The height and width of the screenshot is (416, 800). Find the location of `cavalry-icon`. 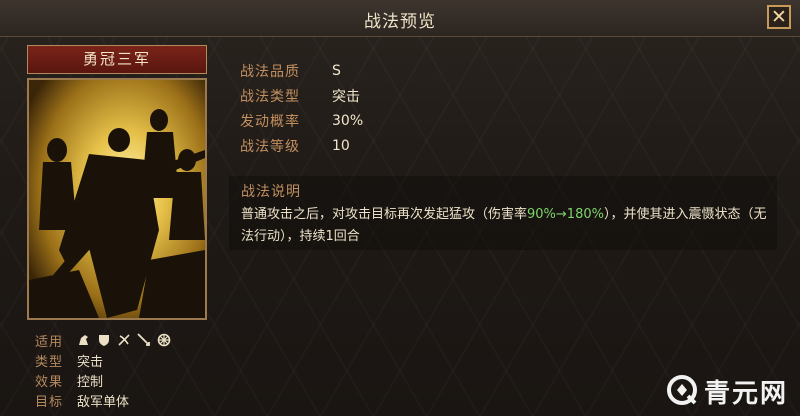

cavalry-icon is located at coordinates (84, 340).